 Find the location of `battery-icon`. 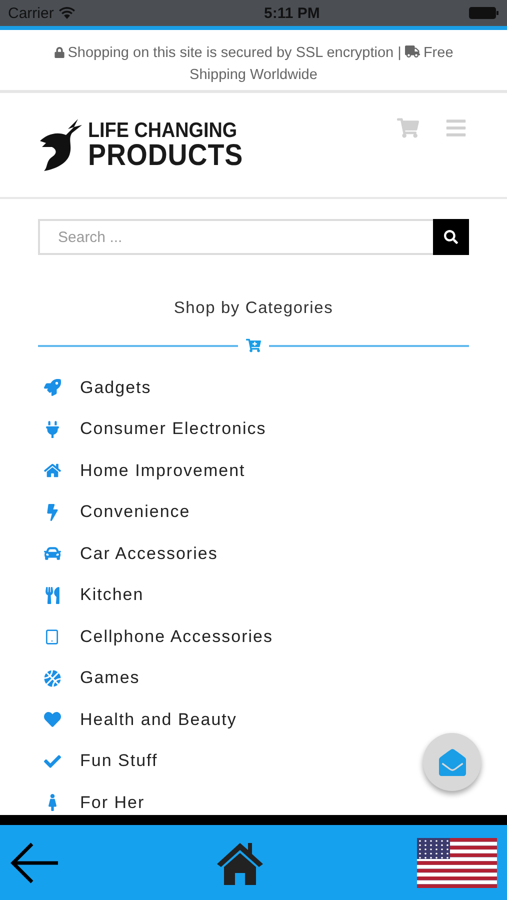

battery-icon is located at coordinates (484, 13).